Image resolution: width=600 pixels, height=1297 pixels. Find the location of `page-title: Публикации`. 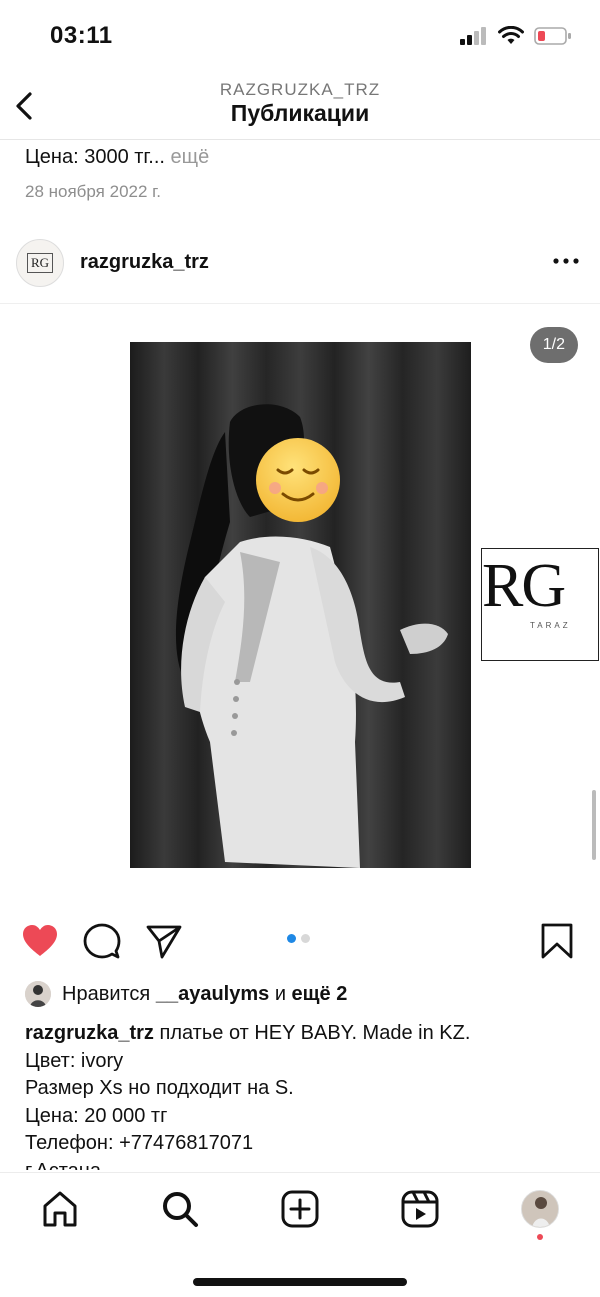

page-title: Публикации is located at coordinates (300, 113).